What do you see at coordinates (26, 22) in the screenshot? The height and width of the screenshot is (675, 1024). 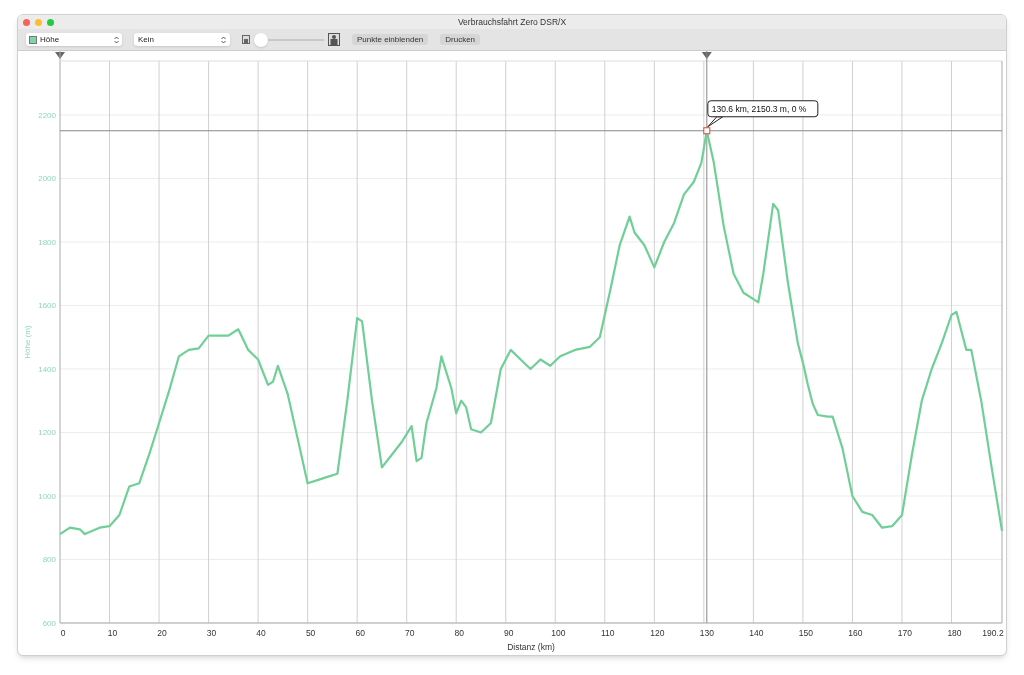 I see `close-button` at bounding box center [26, 22].